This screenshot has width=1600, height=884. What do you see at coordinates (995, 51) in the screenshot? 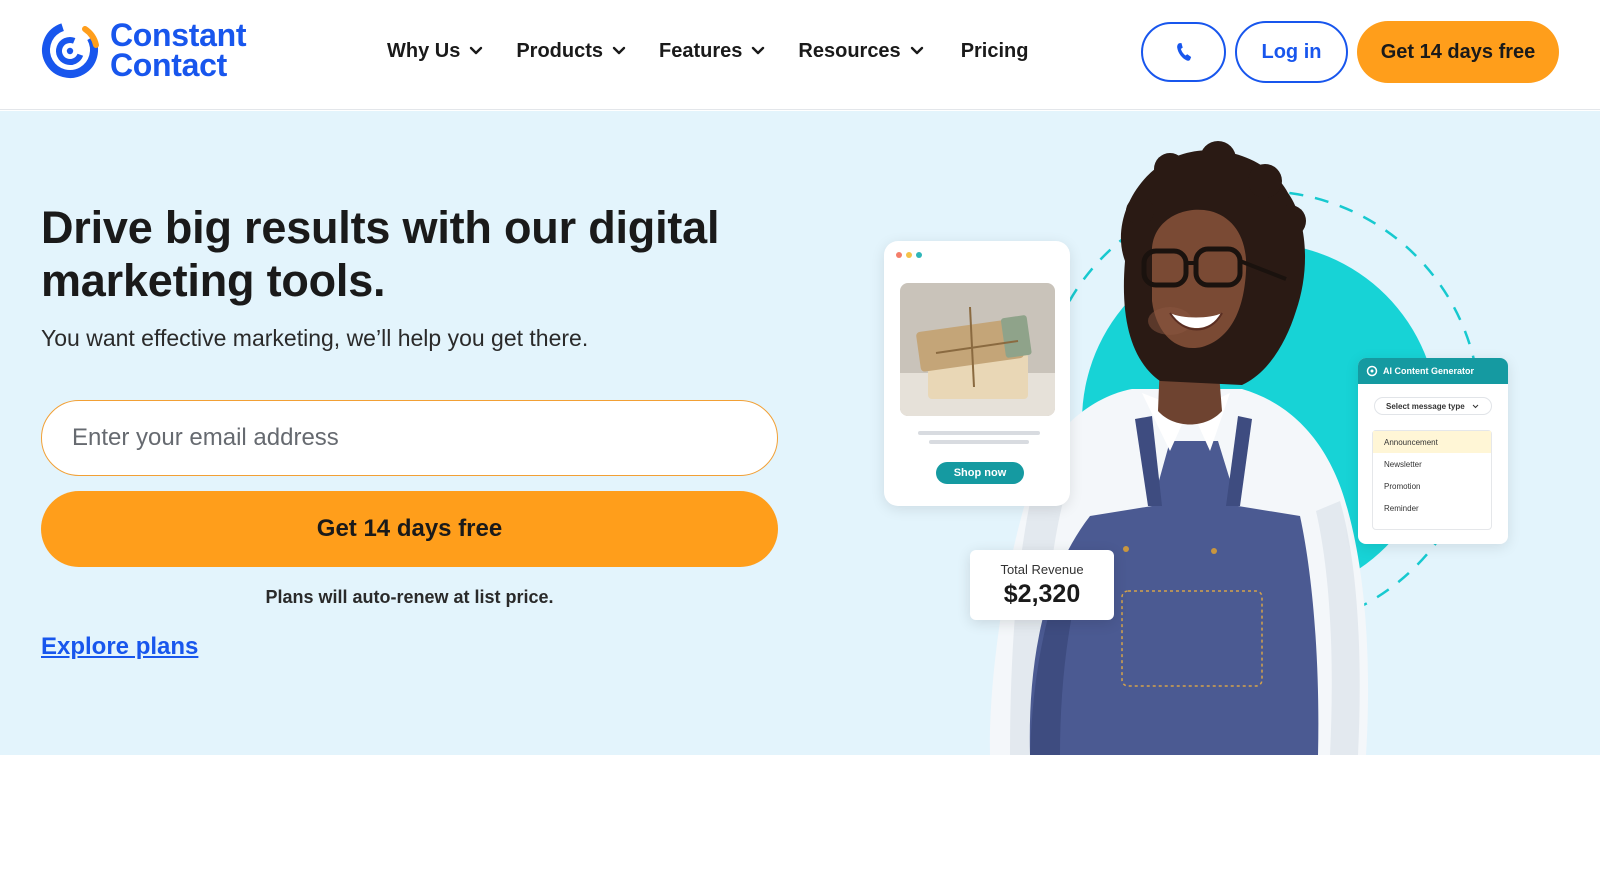
I see `nav-item-pricing: Pricing` at bounding box center [995, 51].